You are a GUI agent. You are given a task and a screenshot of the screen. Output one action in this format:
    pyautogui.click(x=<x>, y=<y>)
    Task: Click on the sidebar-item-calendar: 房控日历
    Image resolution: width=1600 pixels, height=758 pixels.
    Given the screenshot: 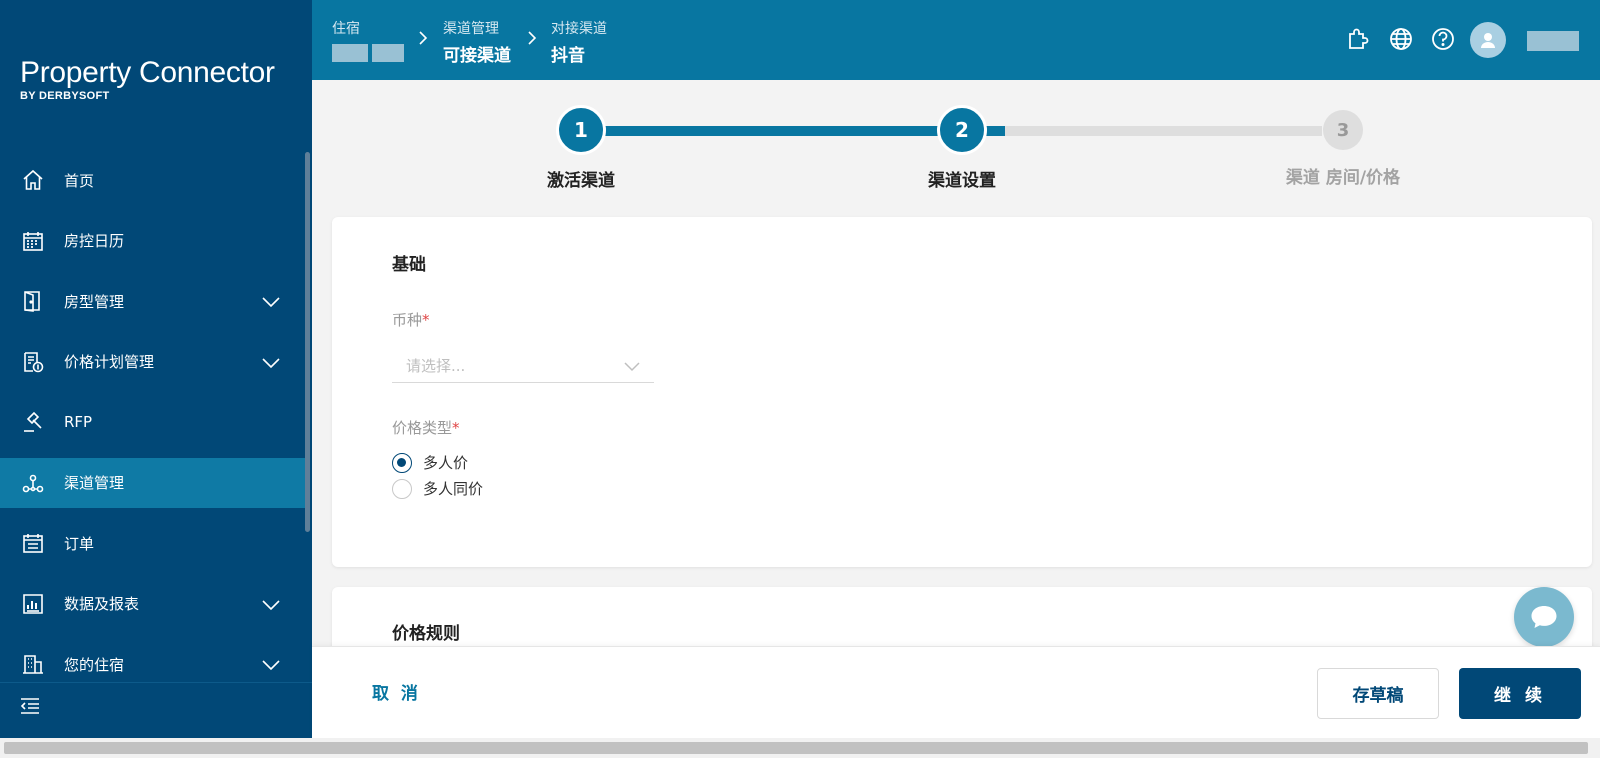 What is the action you would take?
    pyautogui.click(x=153, y=241)
    